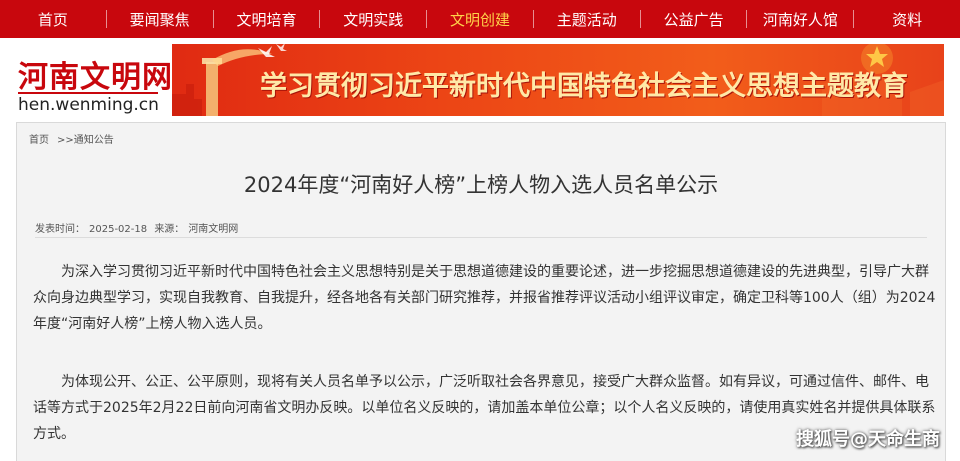  Describe the element at coordinates (160, 19) in the screenshot. I see `nav-news-focus: 要闻聚焦` at that location.